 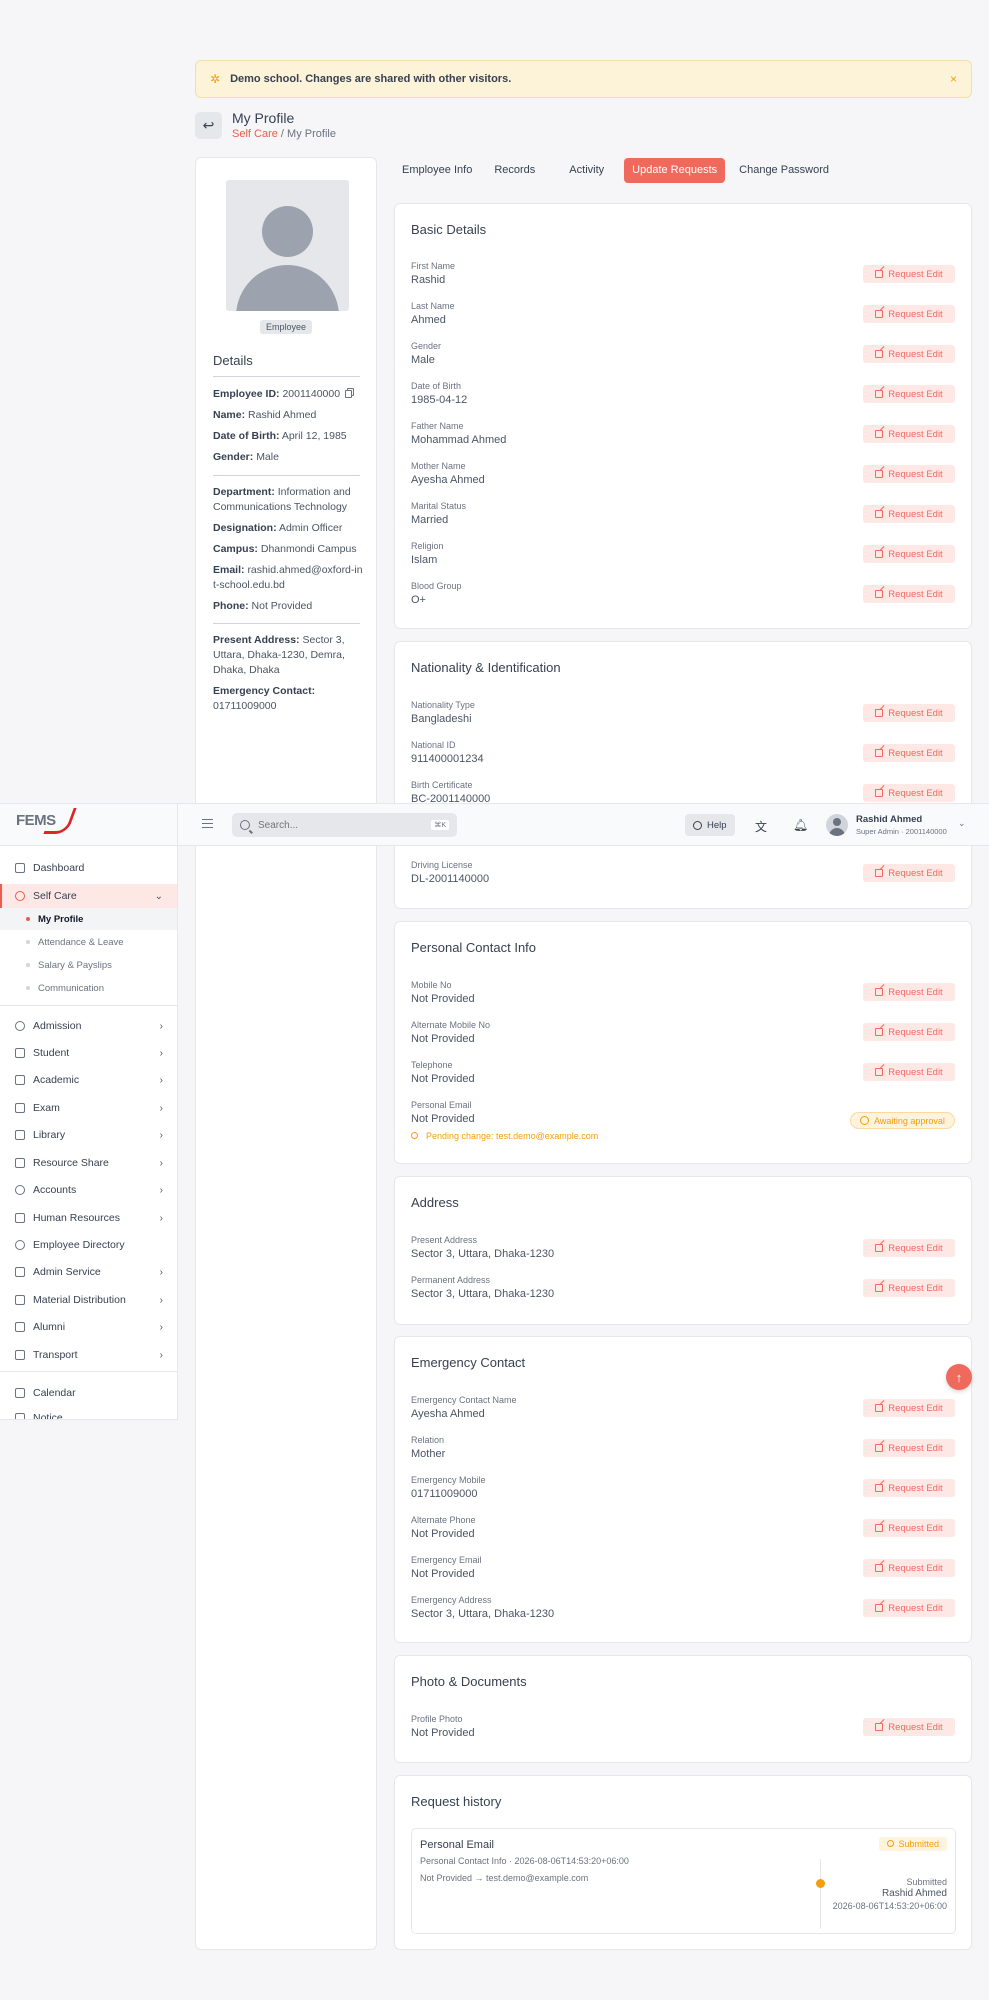 I want to click on sidebar-item-academic: Academic ›, so click(x=88, y=1080).